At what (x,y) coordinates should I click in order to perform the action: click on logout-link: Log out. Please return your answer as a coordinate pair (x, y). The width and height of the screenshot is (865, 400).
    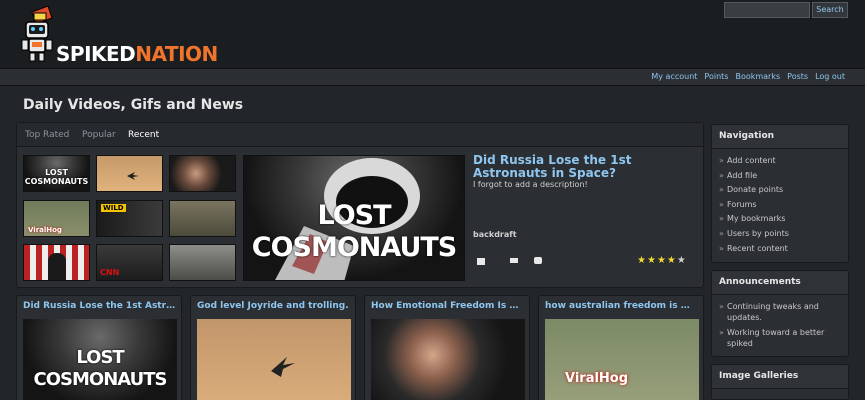
    Looking at the image, I should click on (830, 76).